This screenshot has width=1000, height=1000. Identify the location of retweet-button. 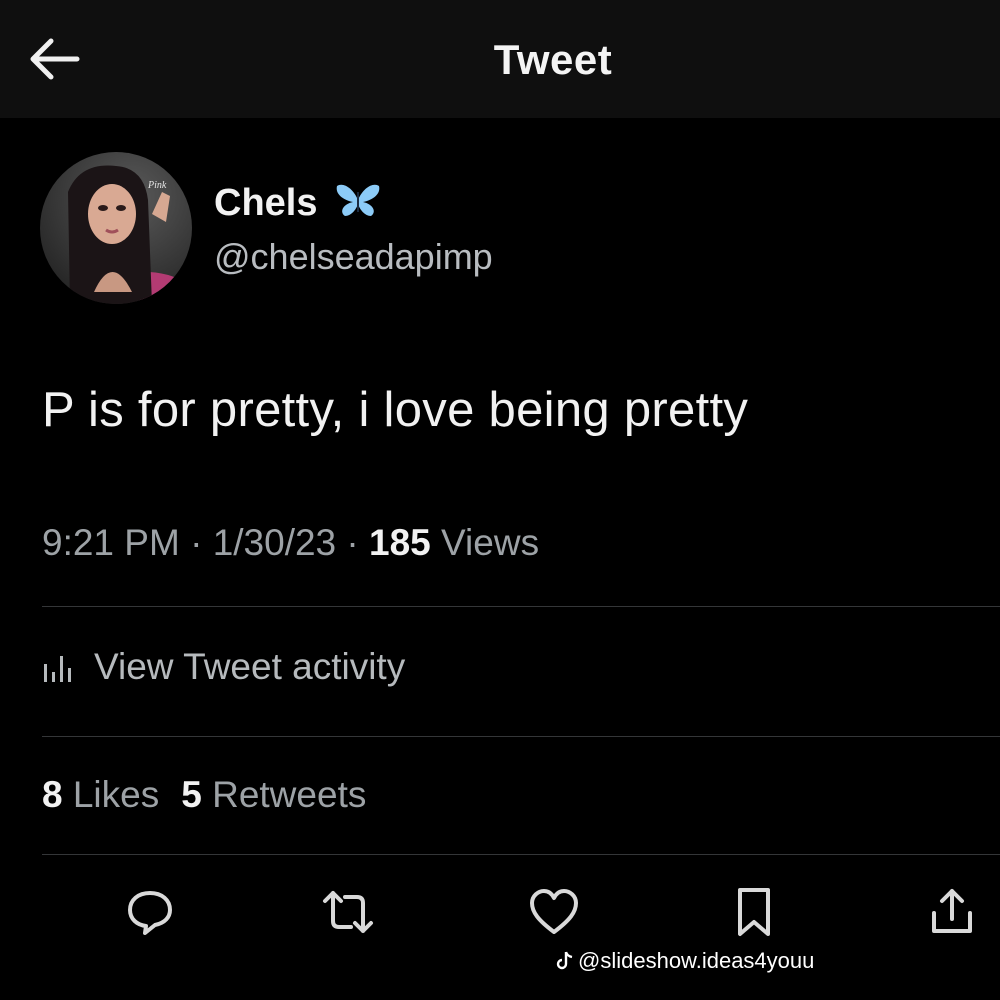
(348, 912).